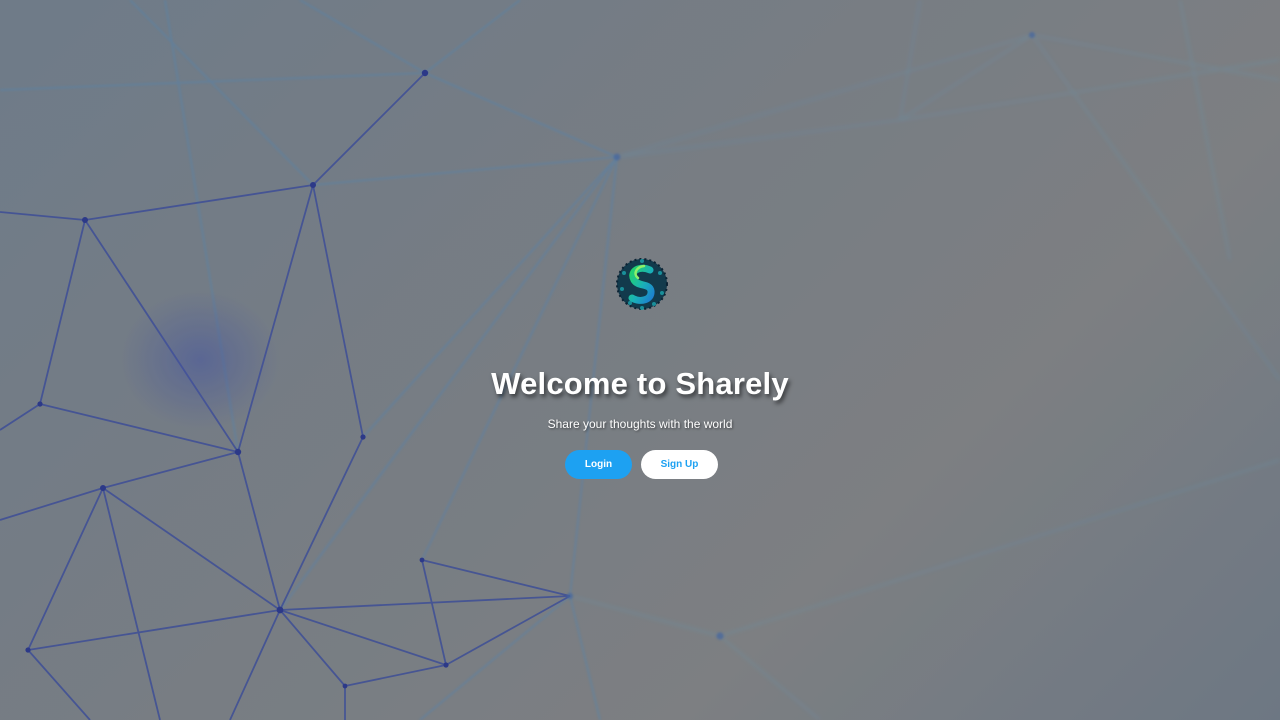 The image size is (1280, 720). I want to click on sharely-logo-icon, so click(642, 284).